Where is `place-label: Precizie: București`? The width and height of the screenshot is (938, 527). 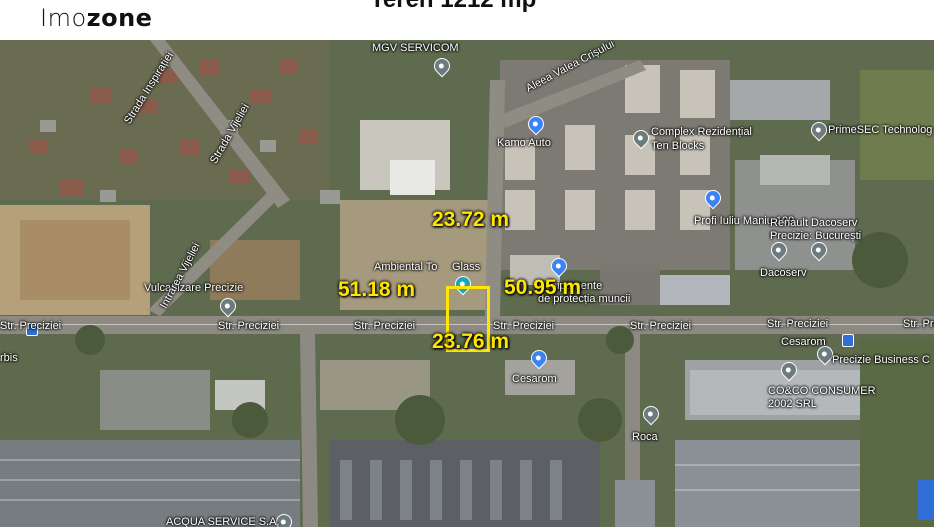
place-label: Precizie: București is located at coordinates (816, 236).